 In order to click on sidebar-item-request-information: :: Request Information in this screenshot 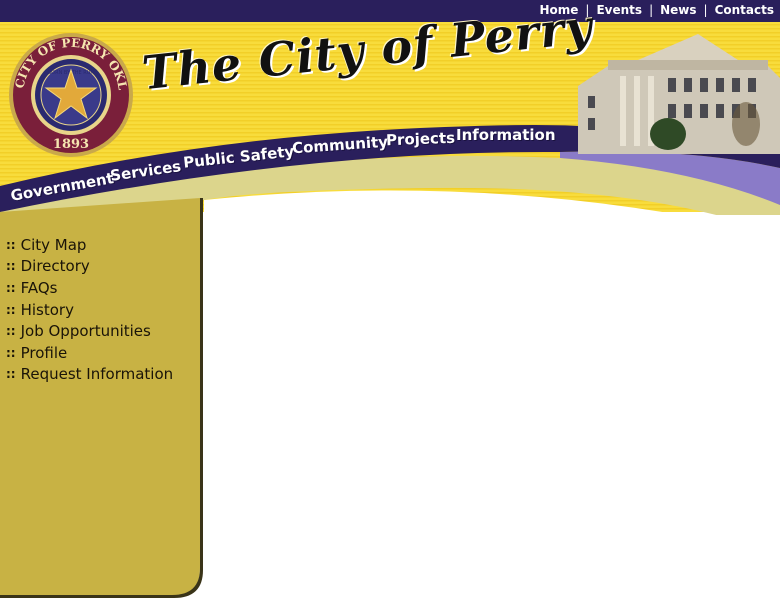, I will do `click(89, 375)`.